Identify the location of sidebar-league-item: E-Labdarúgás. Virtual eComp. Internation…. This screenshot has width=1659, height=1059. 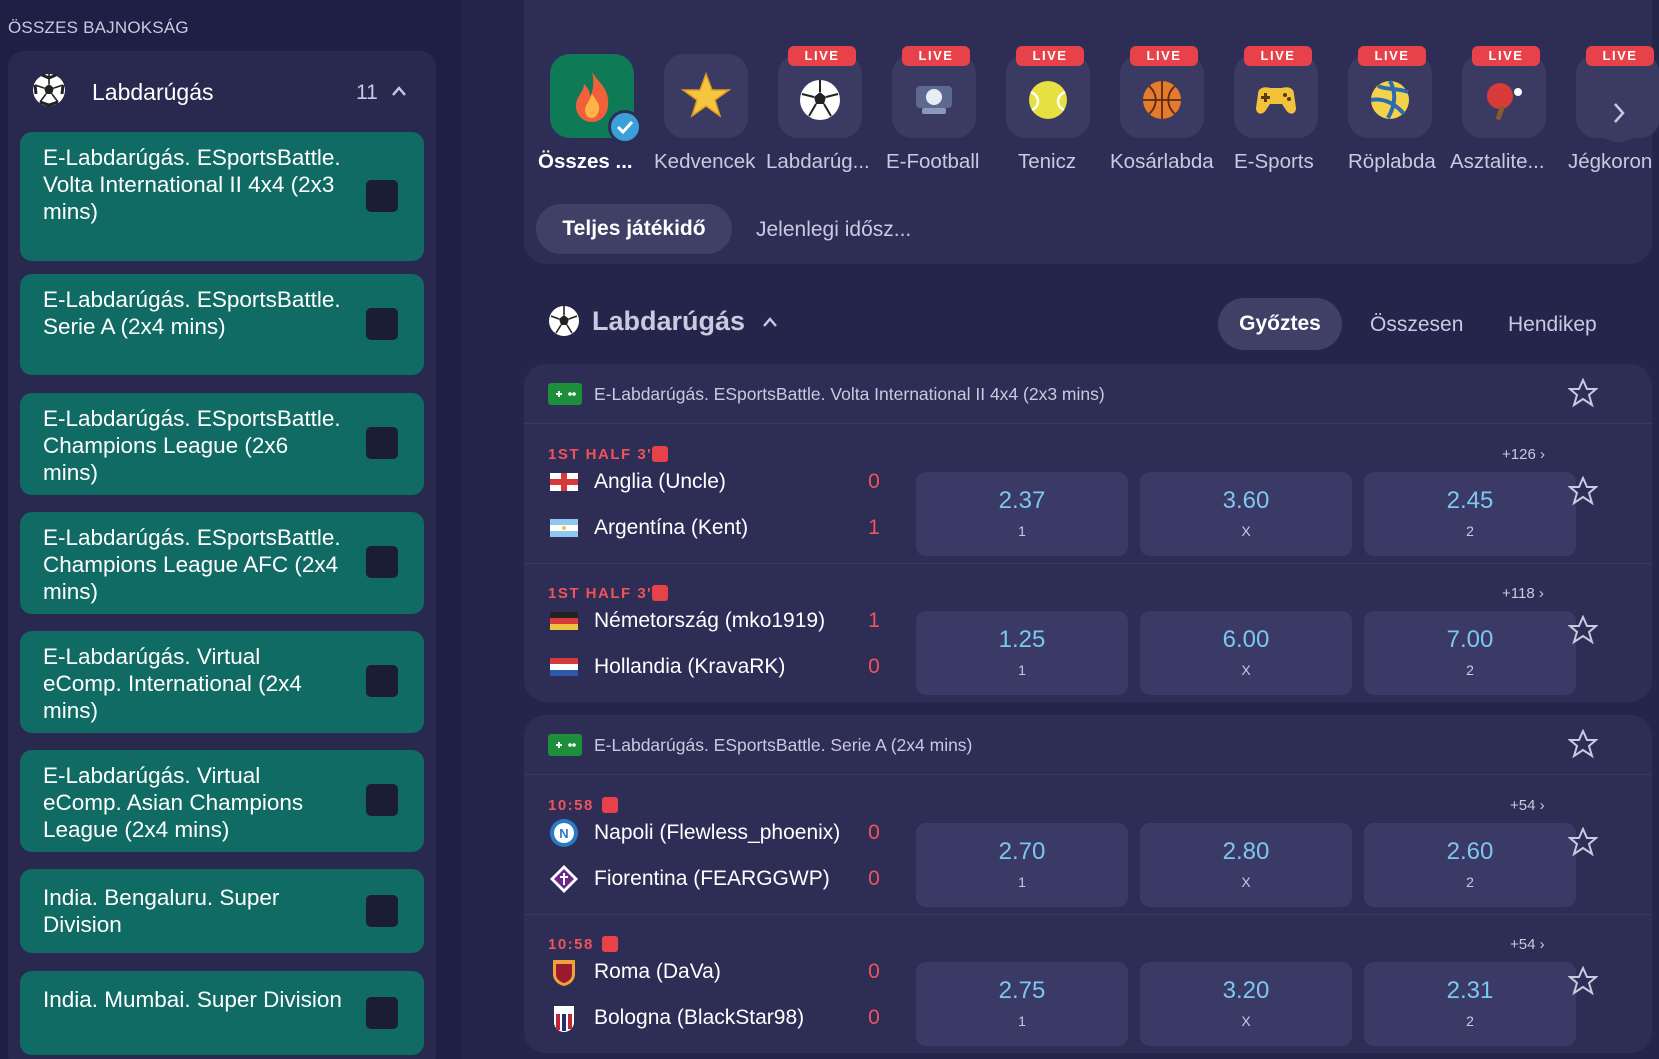
(222, 682).